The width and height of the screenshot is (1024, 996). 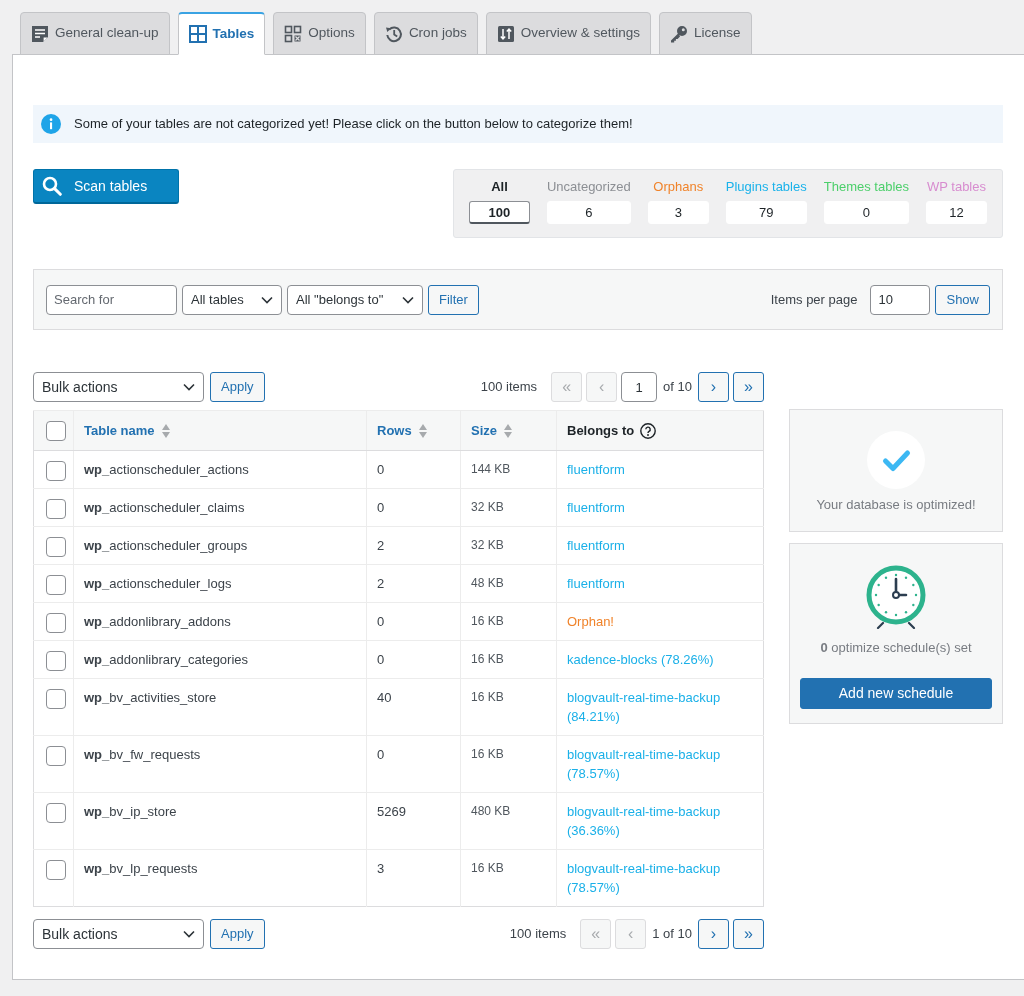 What do you see at coordinates (660, 707) in the screenshot?
I see `plugin-link: blogvault-real-time-backup (84.21%)` at bounding box center [660, 707].